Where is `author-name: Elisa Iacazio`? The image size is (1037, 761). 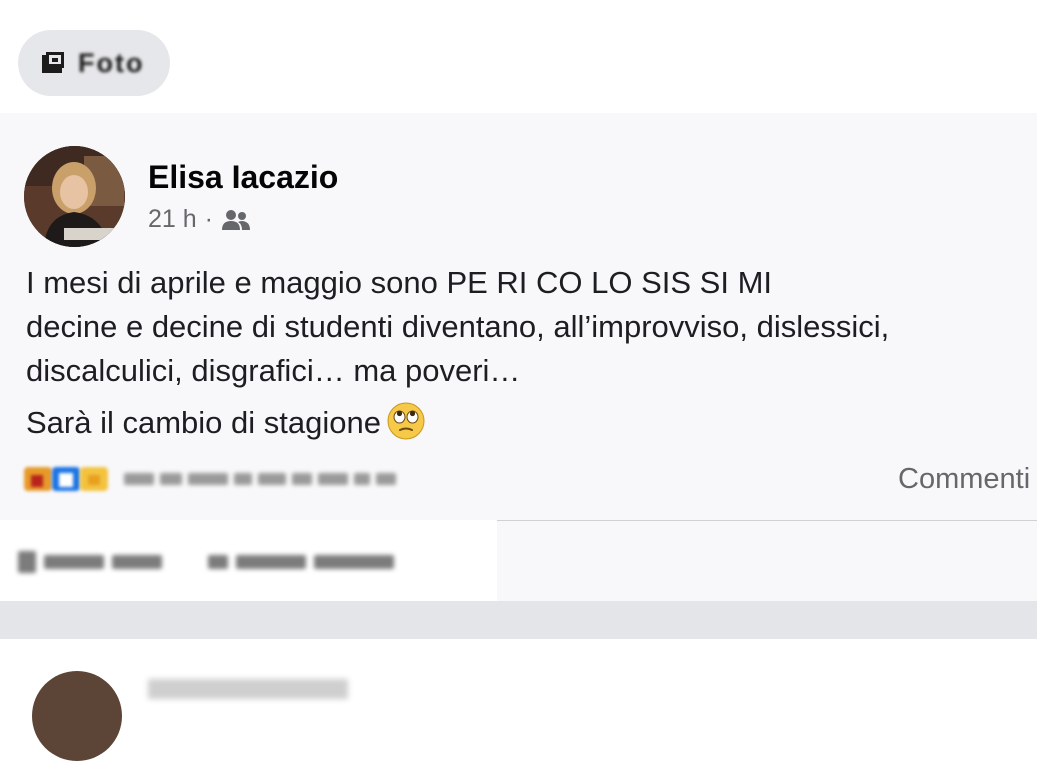
author-name: Elisa Iacazio is located at coordinates (243, 177).